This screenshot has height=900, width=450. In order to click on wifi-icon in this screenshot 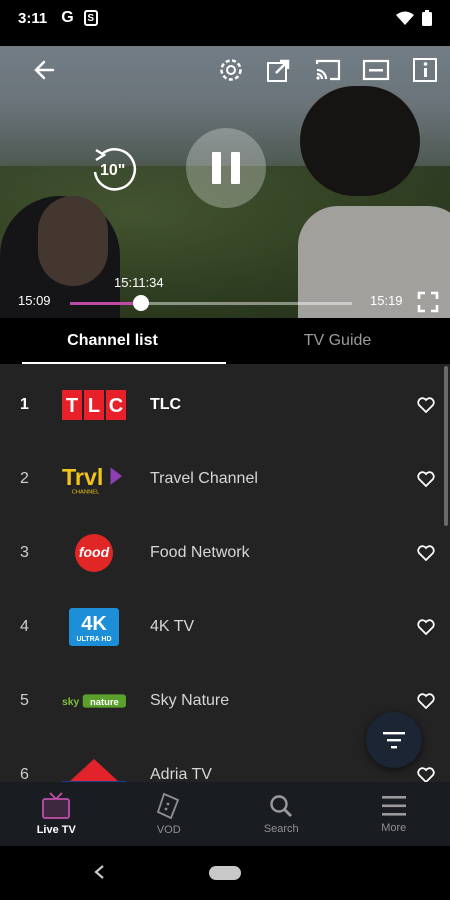, I will do `click(405, 18)`.